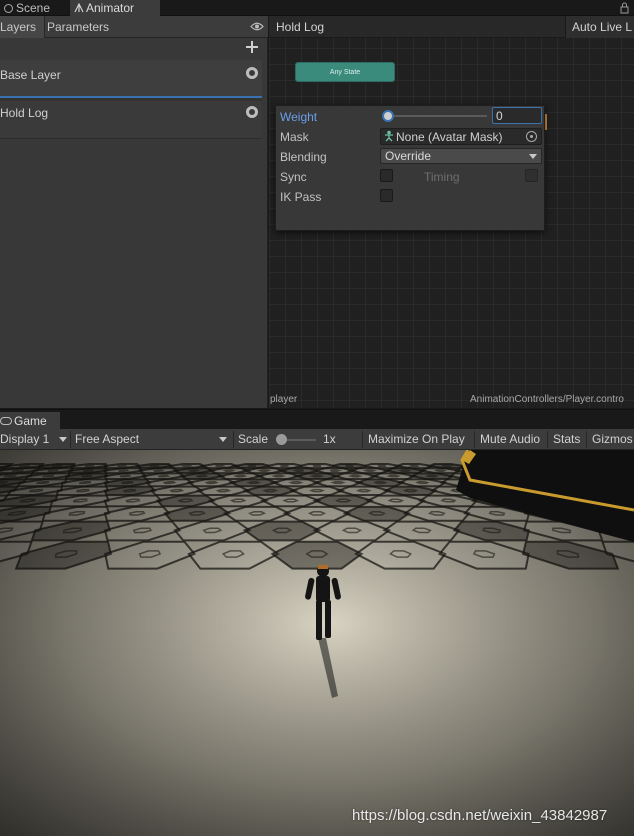  Describe the element at coordinates (44, 27) in the screenshot. I see `tab-divider` at that location.